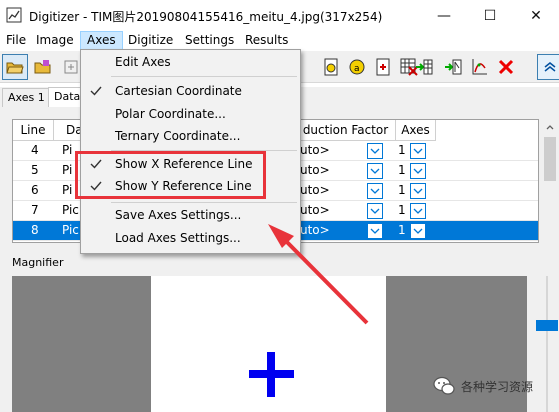  I want to click on open-project-button, so click(43, 67).